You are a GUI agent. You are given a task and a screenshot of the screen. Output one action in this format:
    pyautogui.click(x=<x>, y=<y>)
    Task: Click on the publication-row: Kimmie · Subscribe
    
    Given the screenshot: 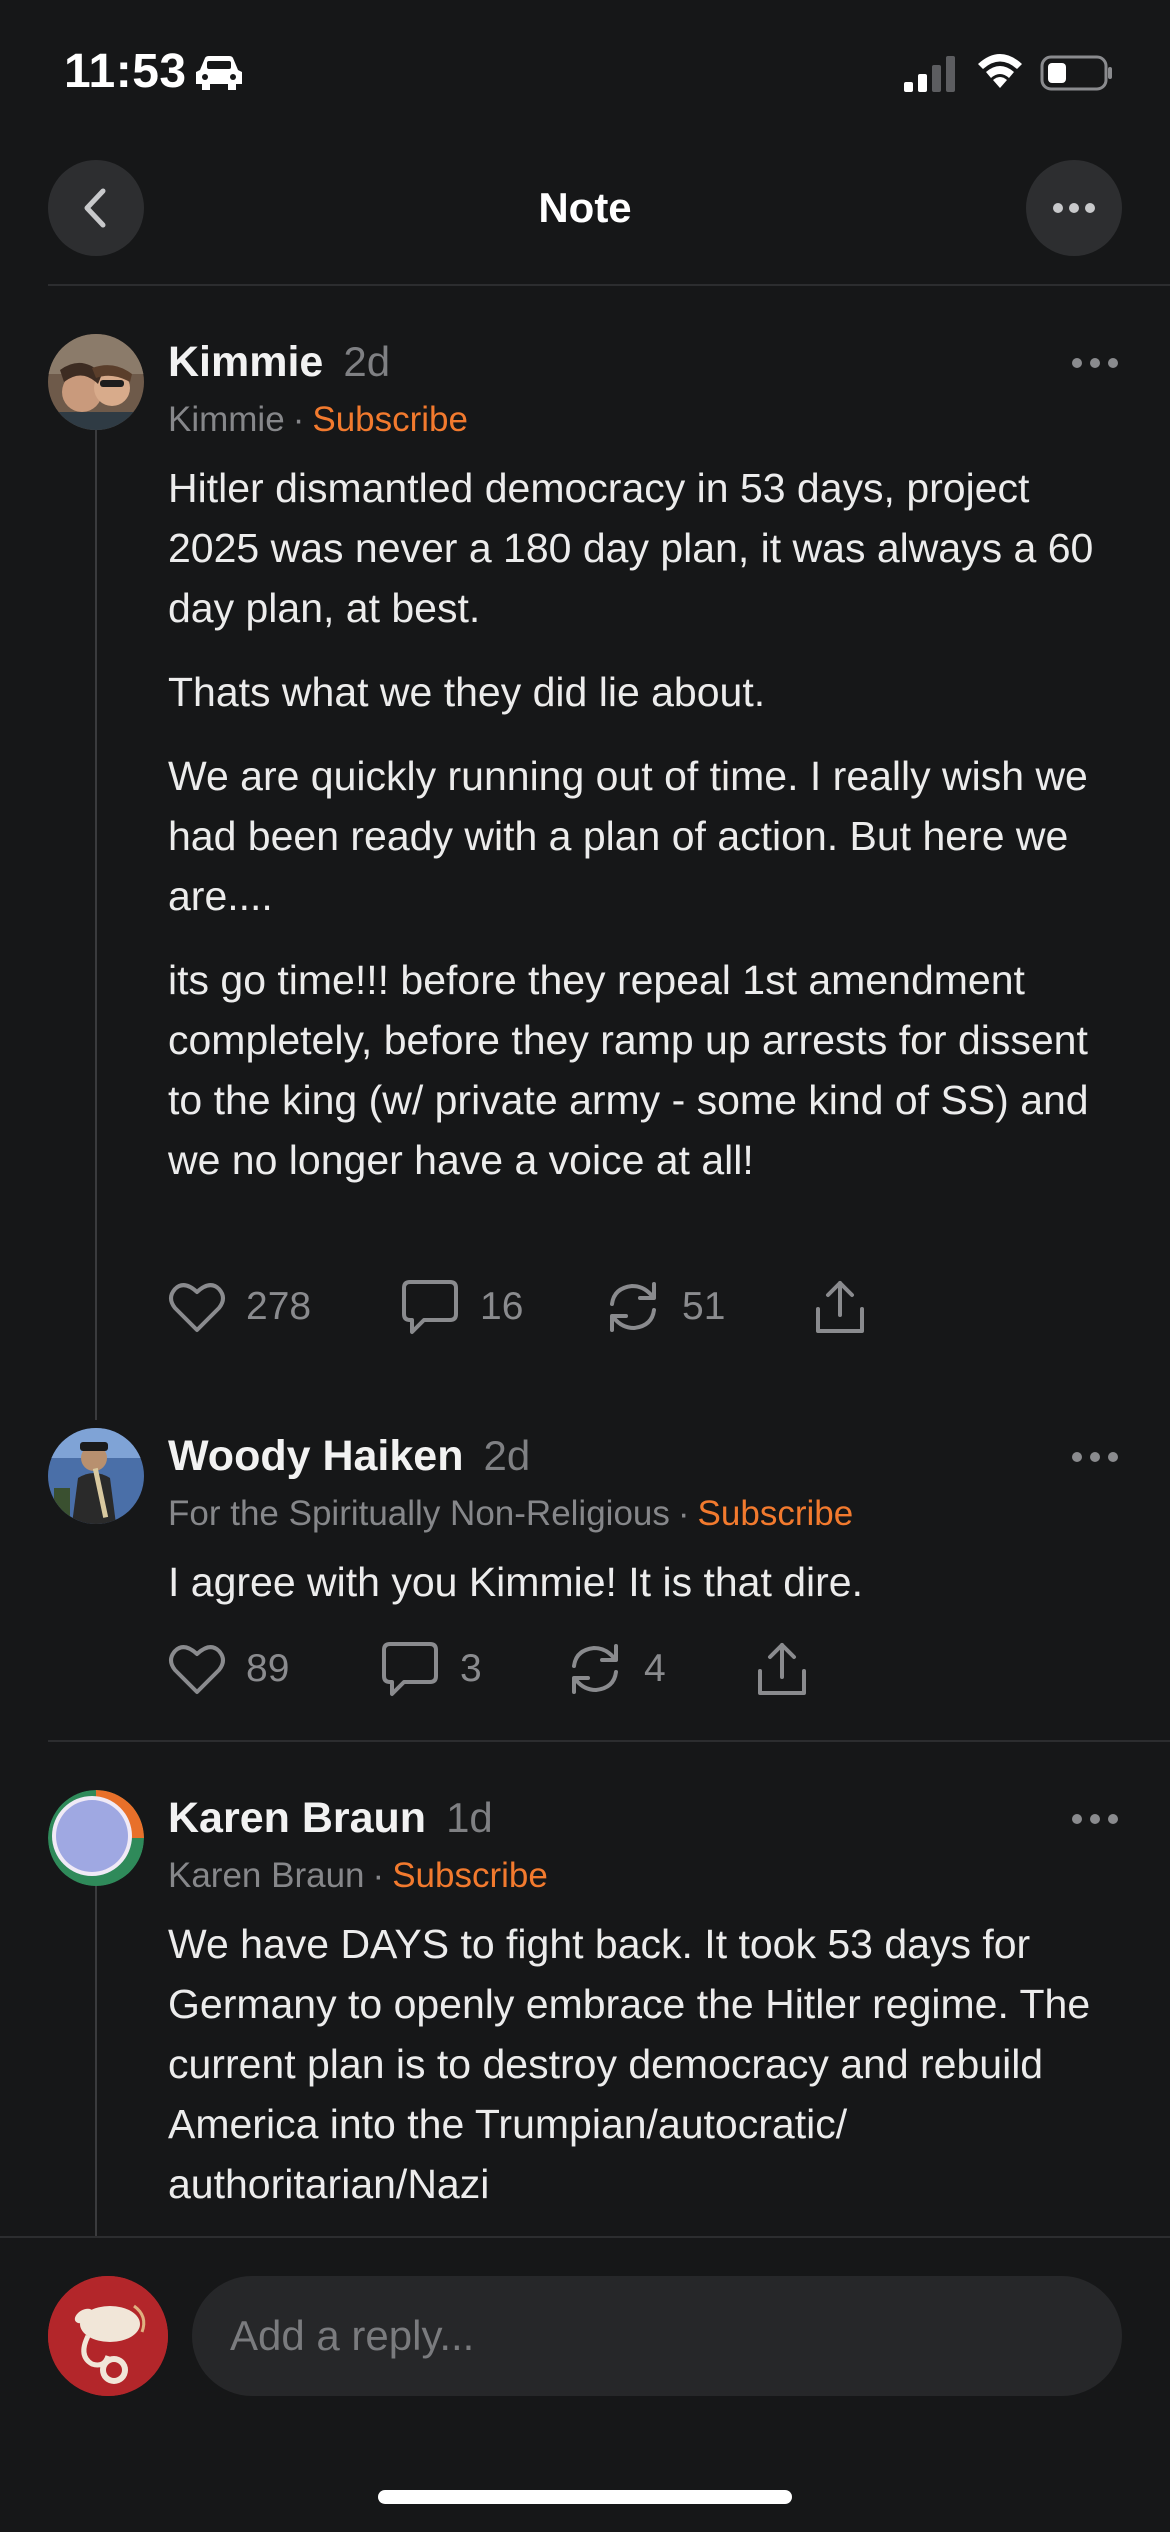 What is the action you would take?
    pyautogui.click(x=318, y=420)
    